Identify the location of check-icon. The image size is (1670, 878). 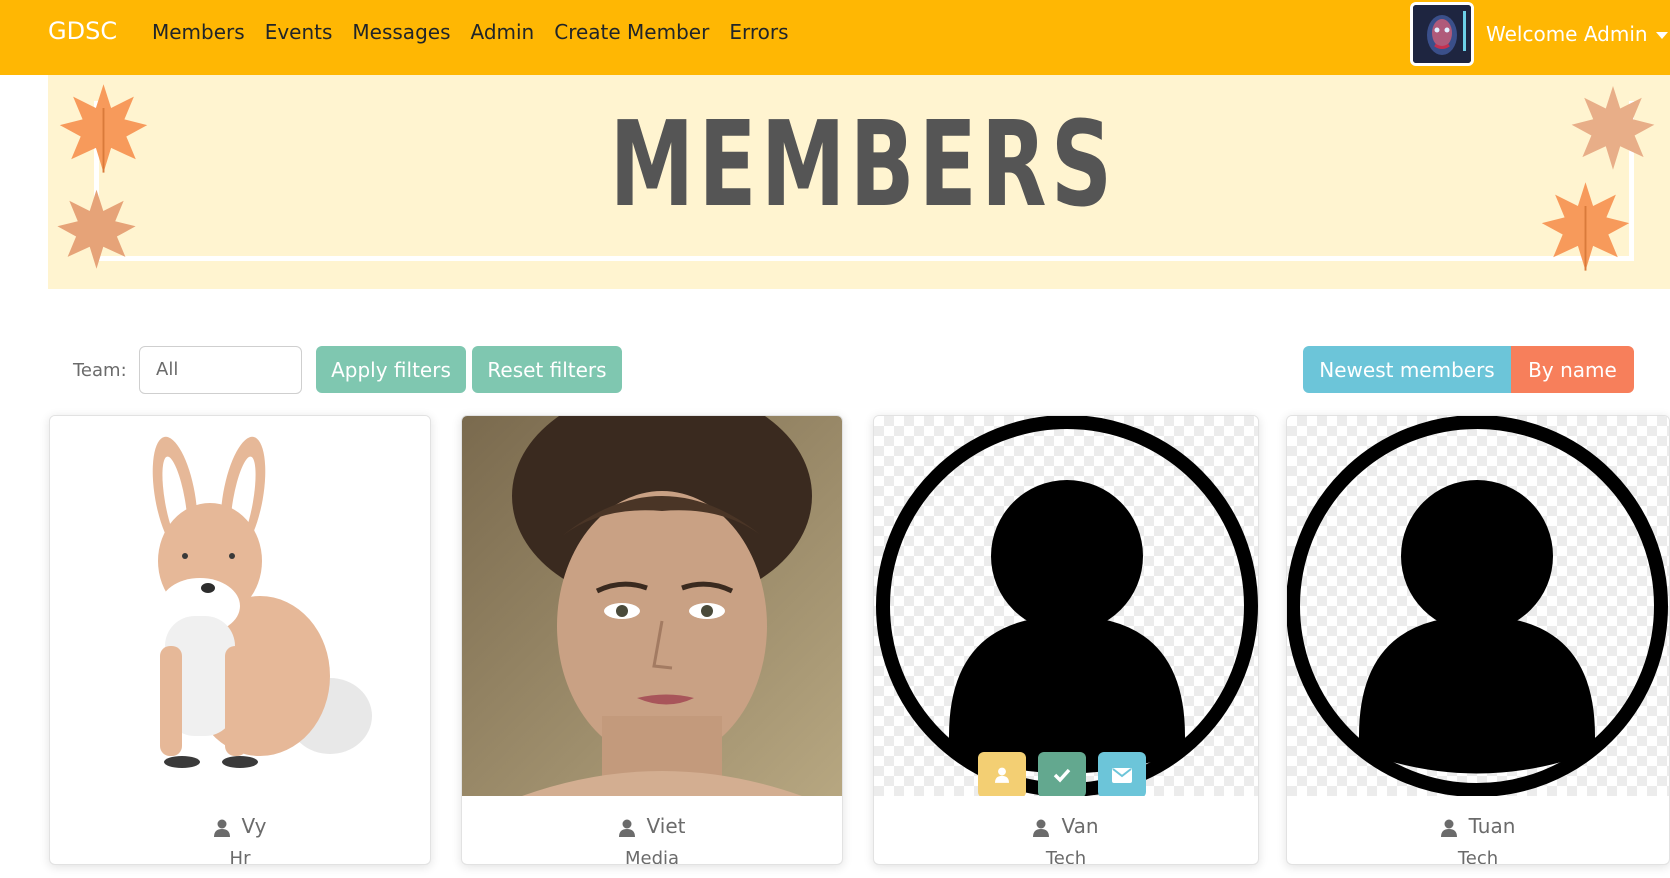
(1062, 775).